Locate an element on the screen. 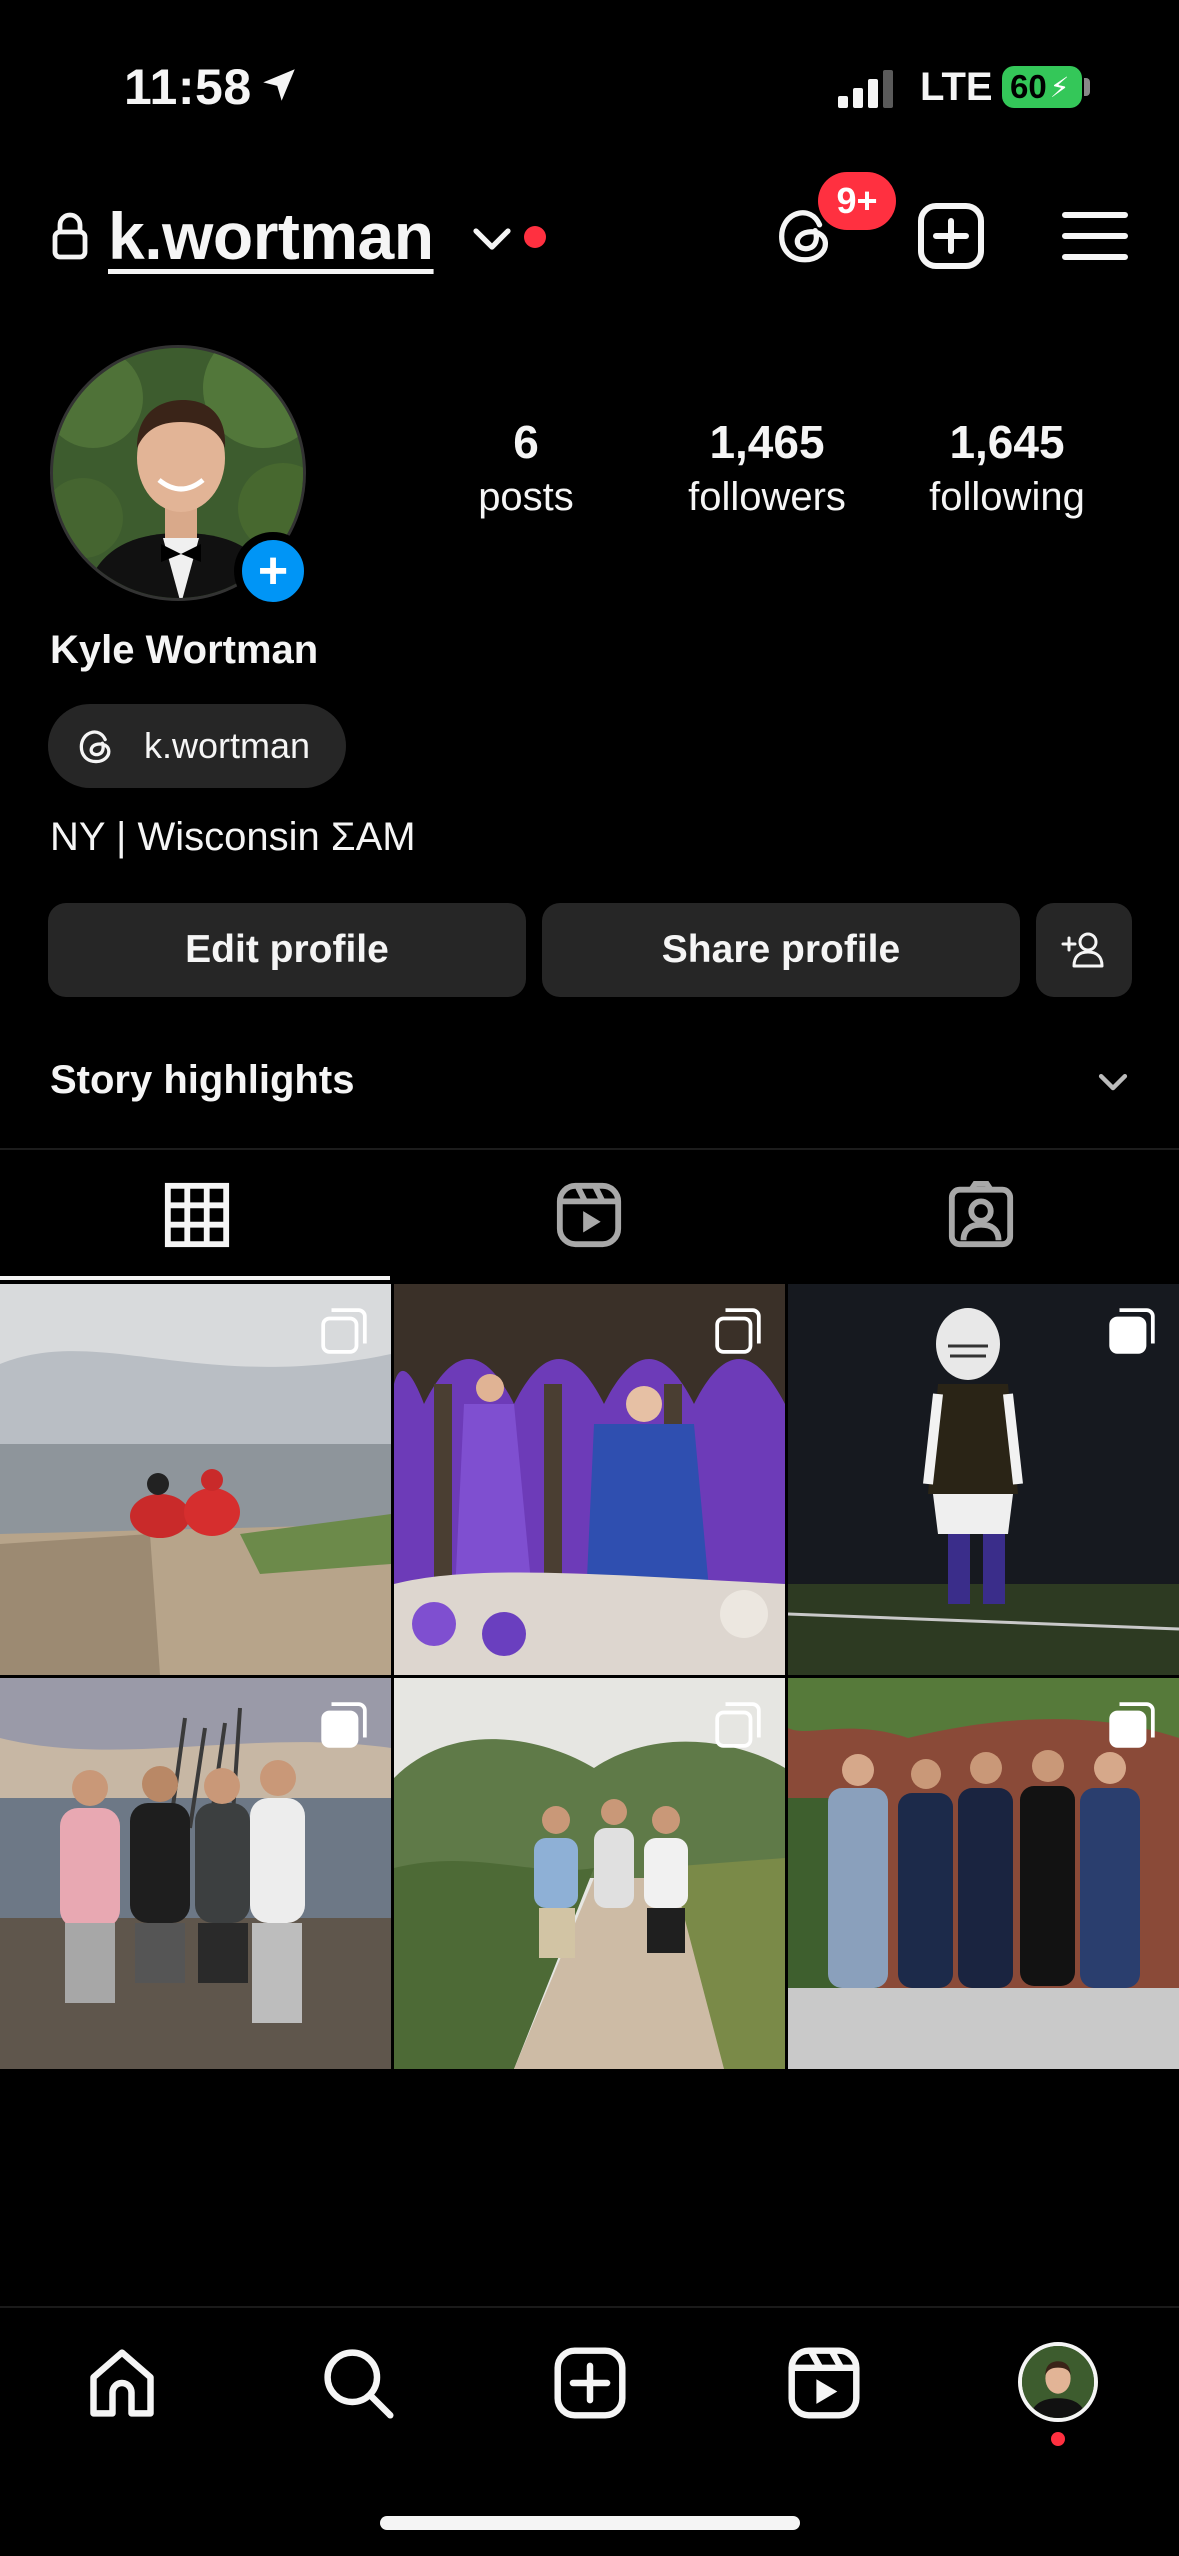  full-name: Kyle Wortman is located at coordinates (184, 650).